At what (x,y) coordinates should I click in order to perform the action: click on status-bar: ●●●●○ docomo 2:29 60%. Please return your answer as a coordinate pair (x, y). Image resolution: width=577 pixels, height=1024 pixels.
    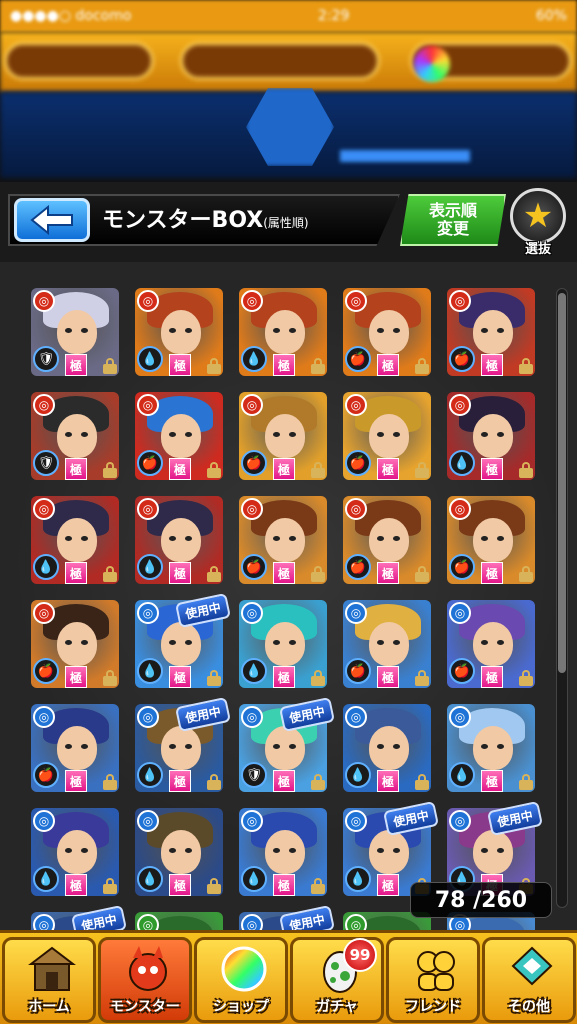
    Looking at the image, I should click on (288, 16).